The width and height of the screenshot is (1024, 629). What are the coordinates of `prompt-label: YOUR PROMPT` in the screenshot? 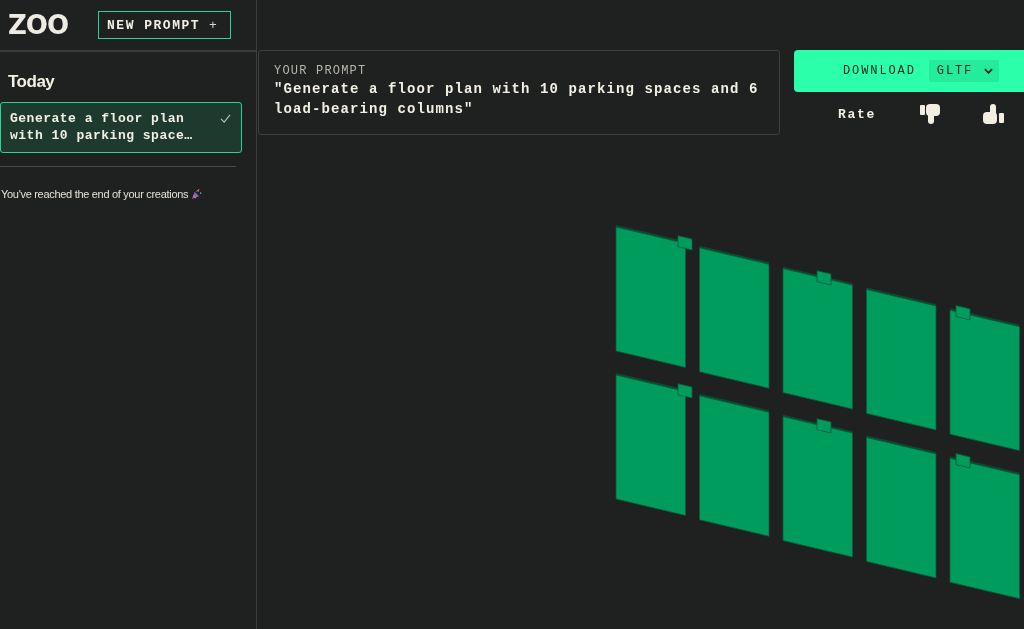 It's located at (321, 71).